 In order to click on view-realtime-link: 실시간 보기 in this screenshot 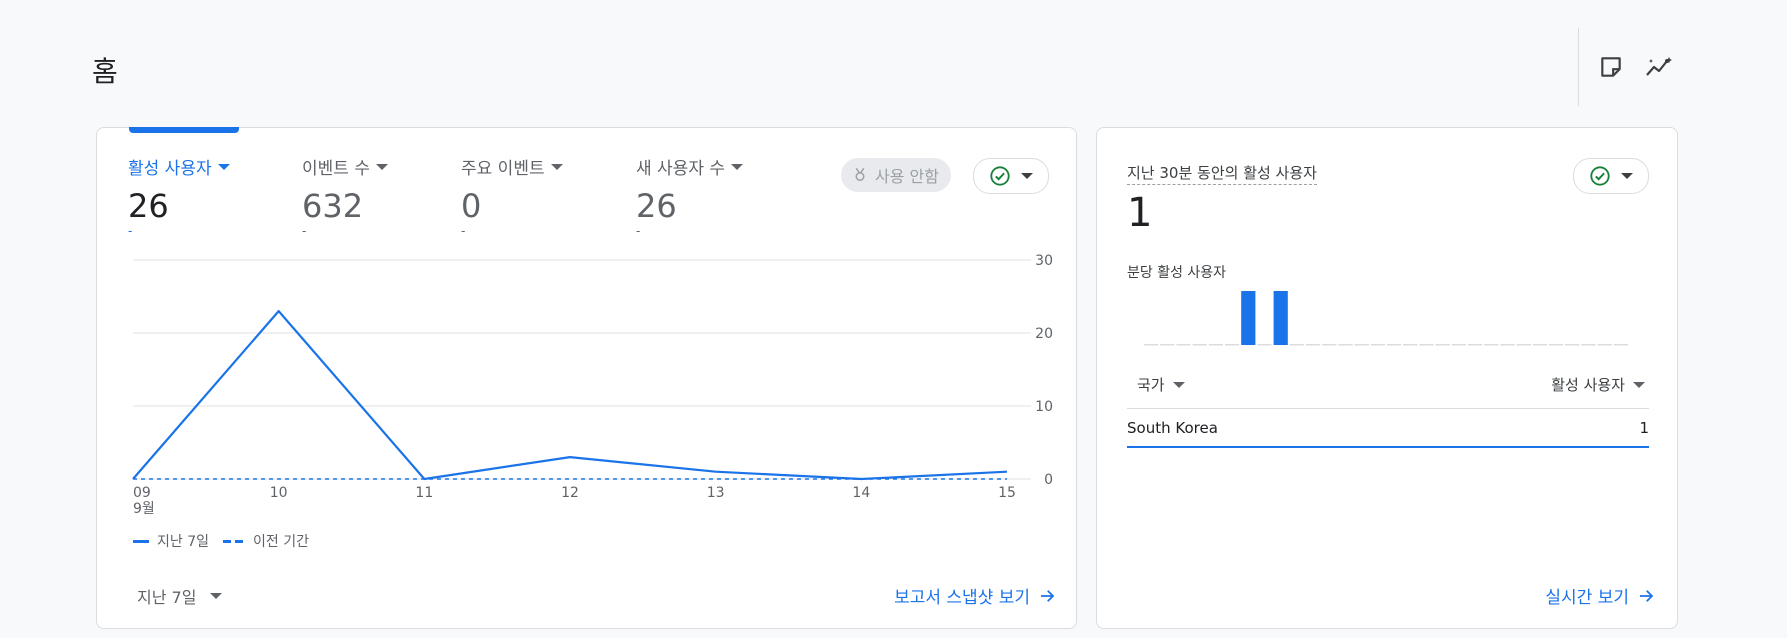, I will do `click(1600, 595)`.